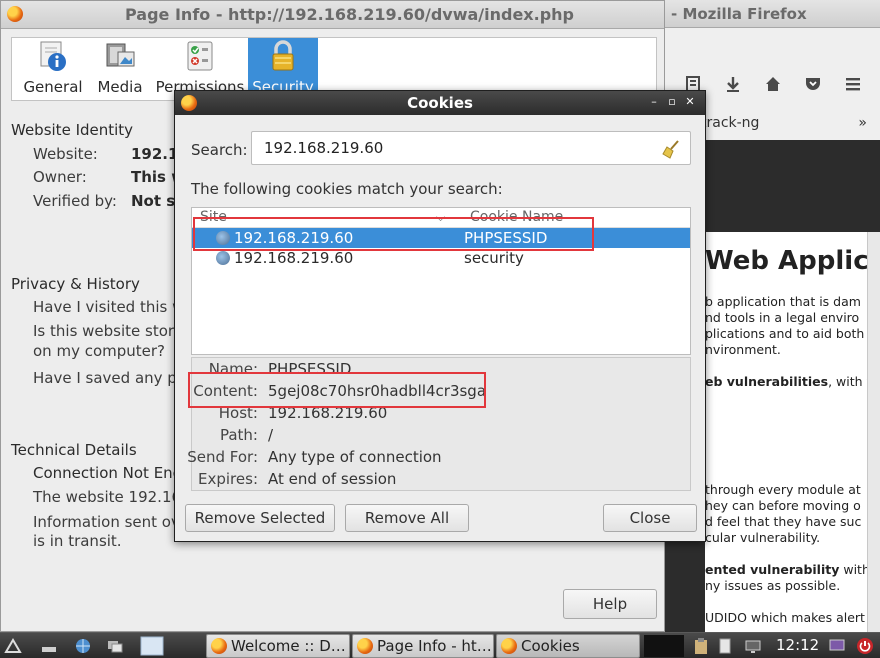  I want to click on dvwa-text-line: nvironment., so click(743, 349).